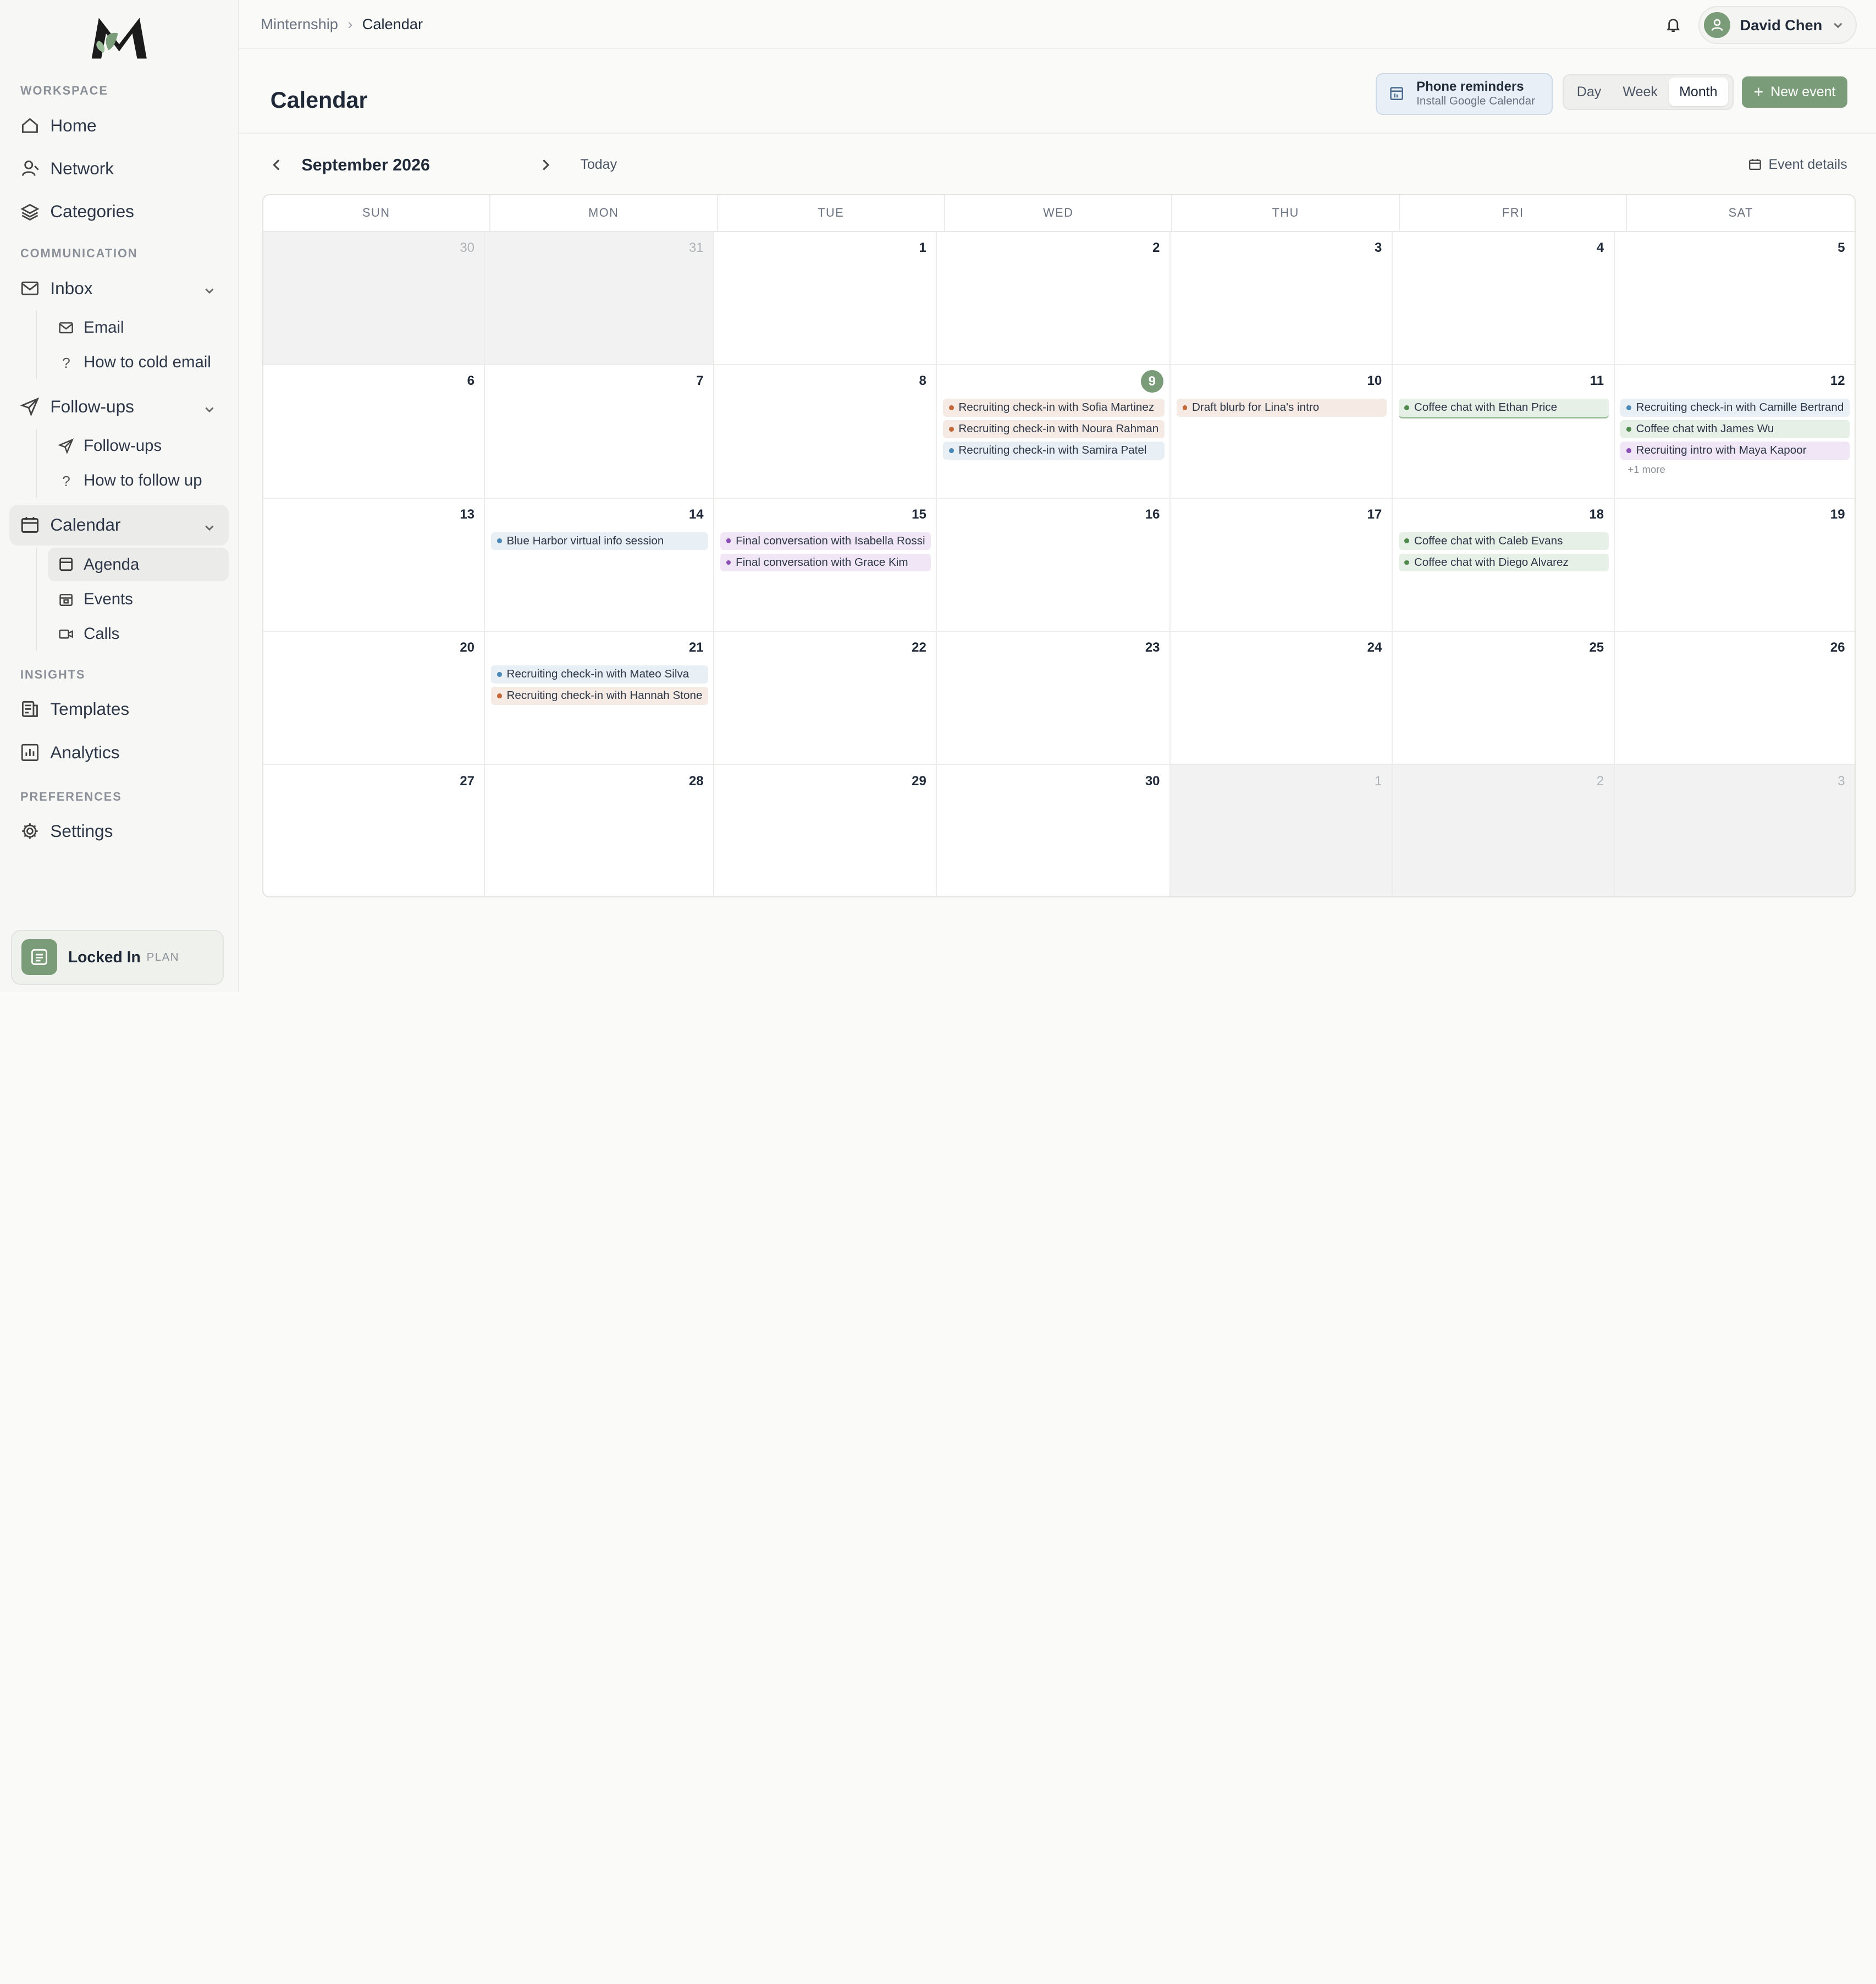 Image resolution: width=1876 pixels, height=1984 pixels. What do you see at coordinates (118, 288) in the screenshot?
I see `sidebar-item-inbox: Inbox` at bounding box center [118, 288].